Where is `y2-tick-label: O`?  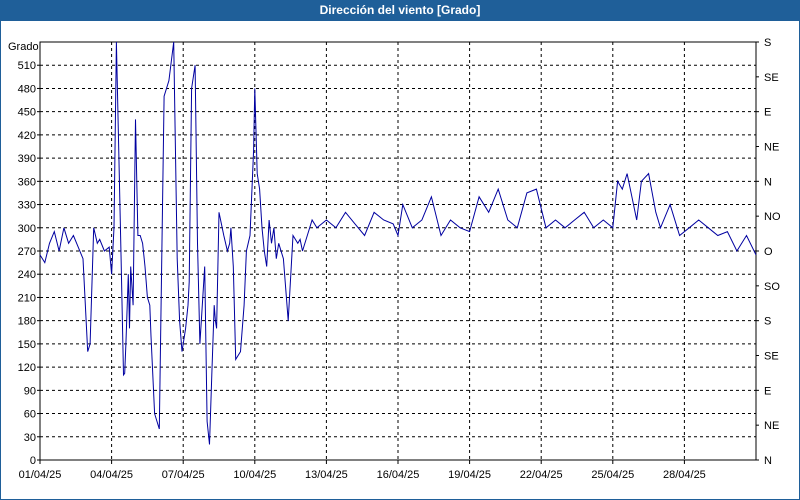
y2-tick-label: O is located at coordinates (768, 252).